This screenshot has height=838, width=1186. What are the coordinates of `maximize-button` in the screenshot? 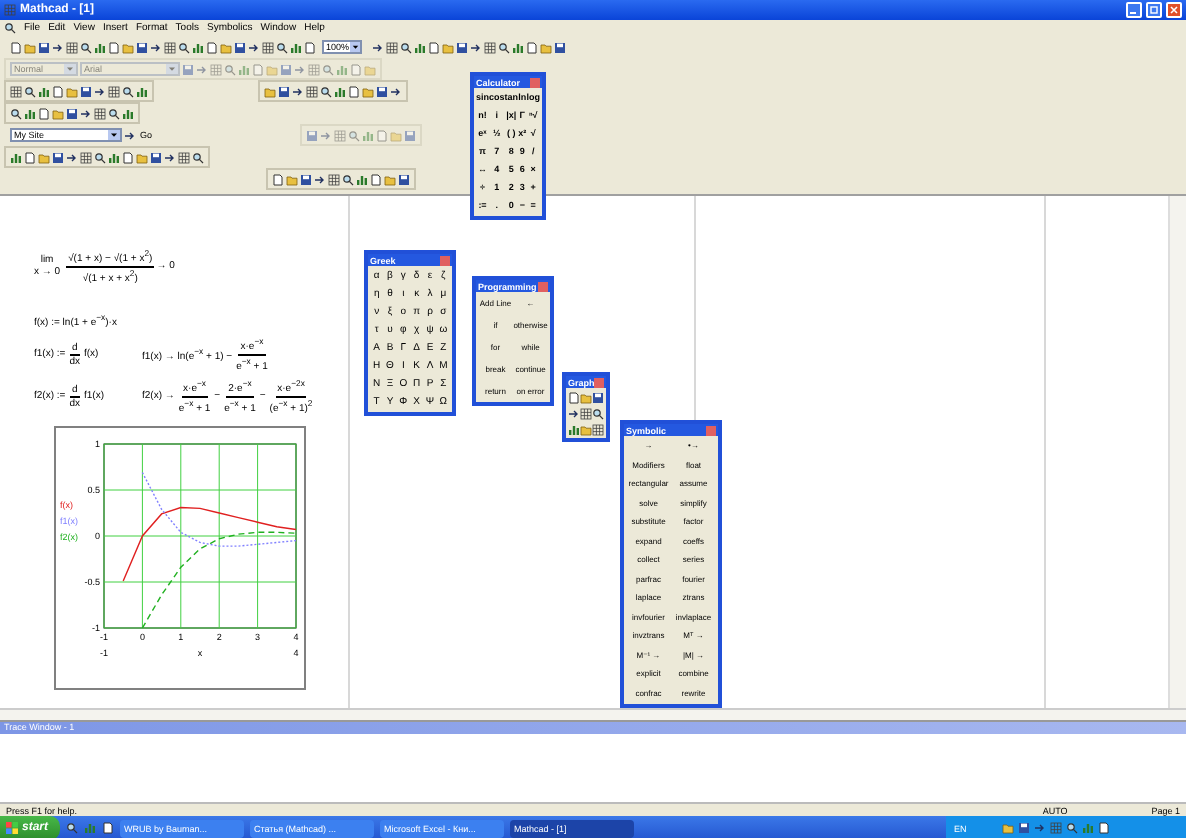 It's located at (1154, 10).